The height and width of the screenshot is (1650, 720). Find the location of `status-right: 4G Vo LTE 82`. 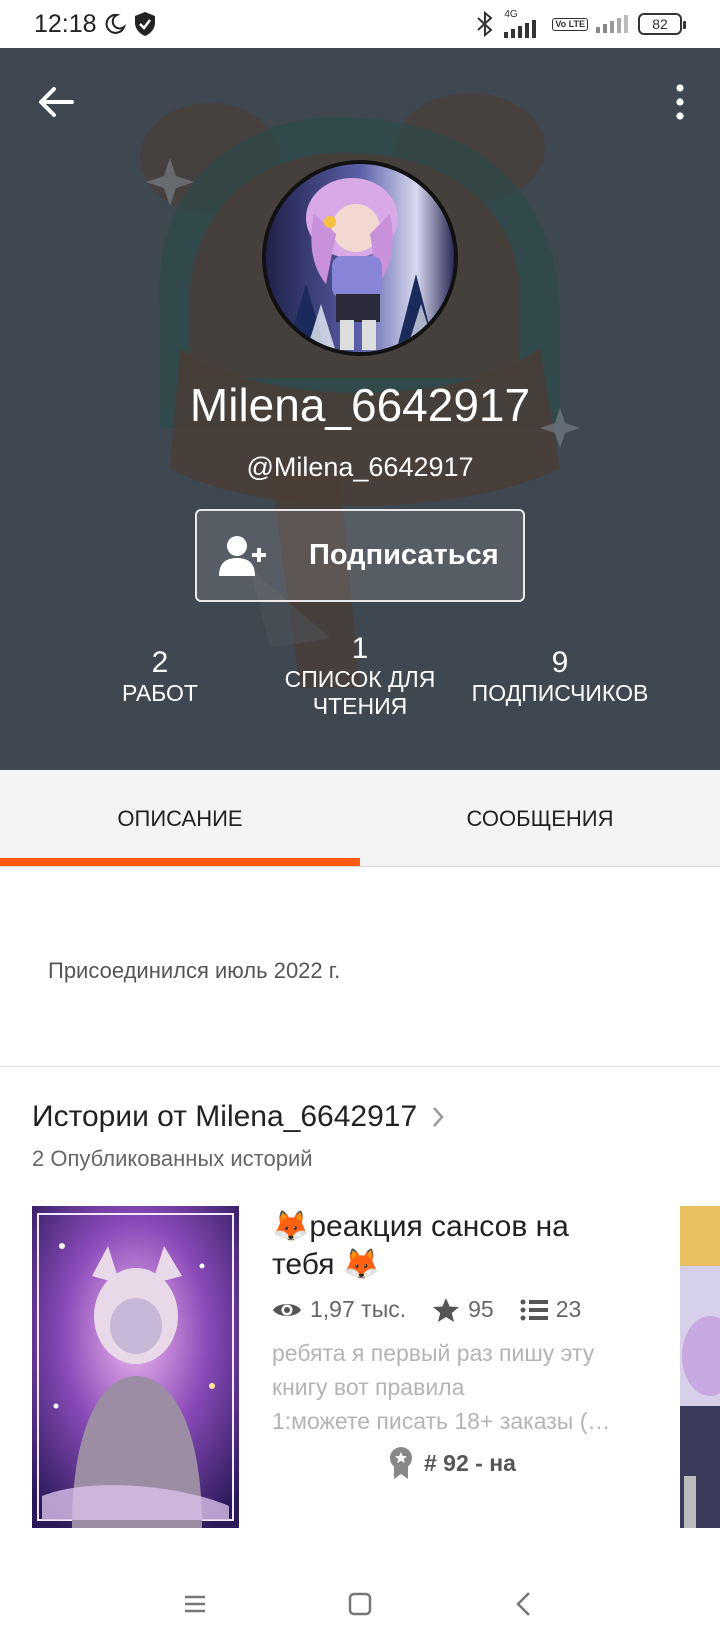

status-right: 4G Vo LTE 82 is located at coordinates (580, 23).